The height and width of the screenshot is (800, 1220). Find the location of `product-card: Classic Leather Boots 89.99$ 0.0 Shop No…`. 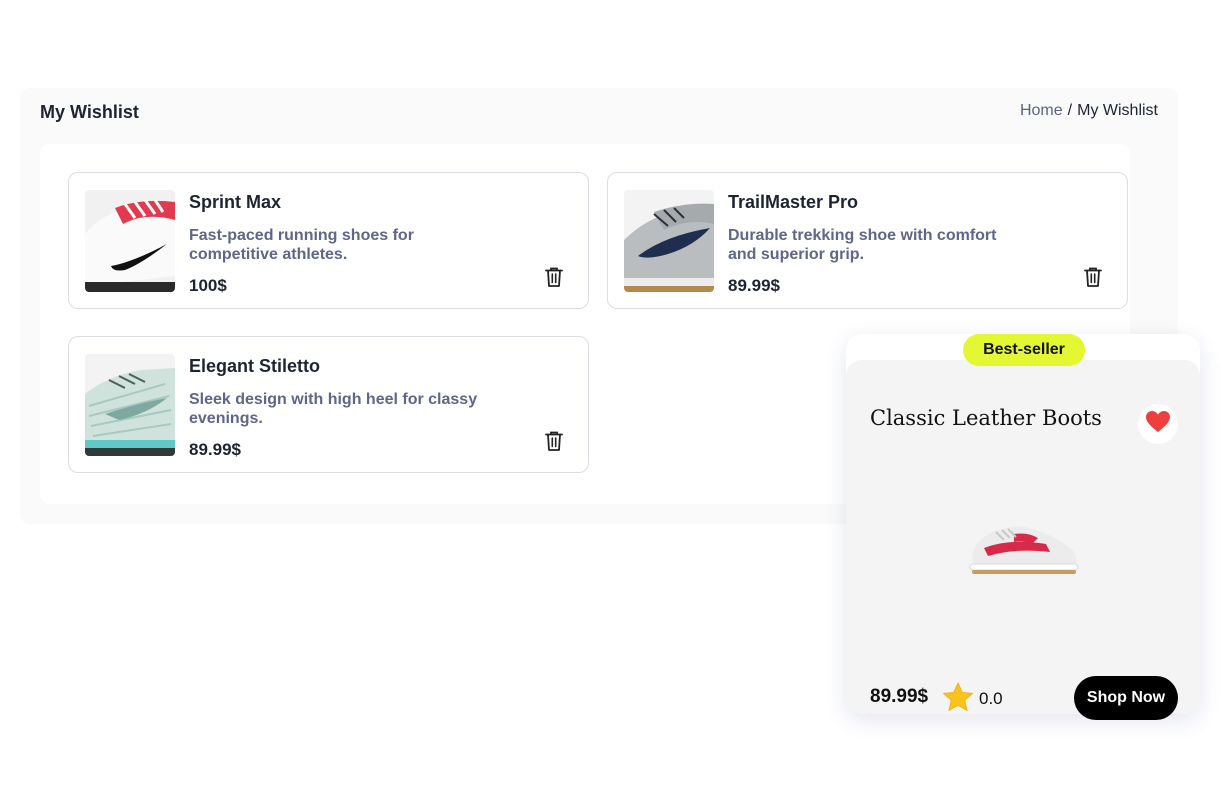

product-card: Classic Leather Boots 89.99$ 0.0 Shop No… is located at coordinates (1023, 527).